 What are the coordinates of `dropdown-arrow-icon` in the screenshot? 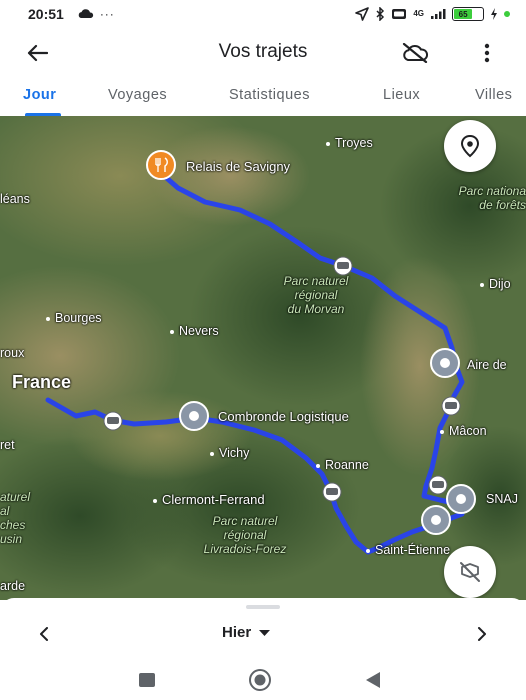 It's located at (265, 632).